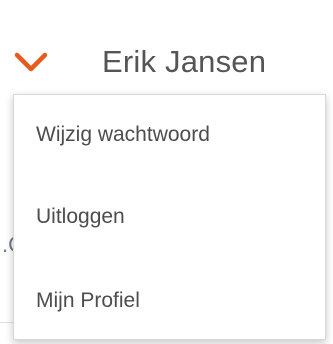 This screenshot has width=333, height=344. I want to click on user-name: Erik Jansen, so click(184, 61).